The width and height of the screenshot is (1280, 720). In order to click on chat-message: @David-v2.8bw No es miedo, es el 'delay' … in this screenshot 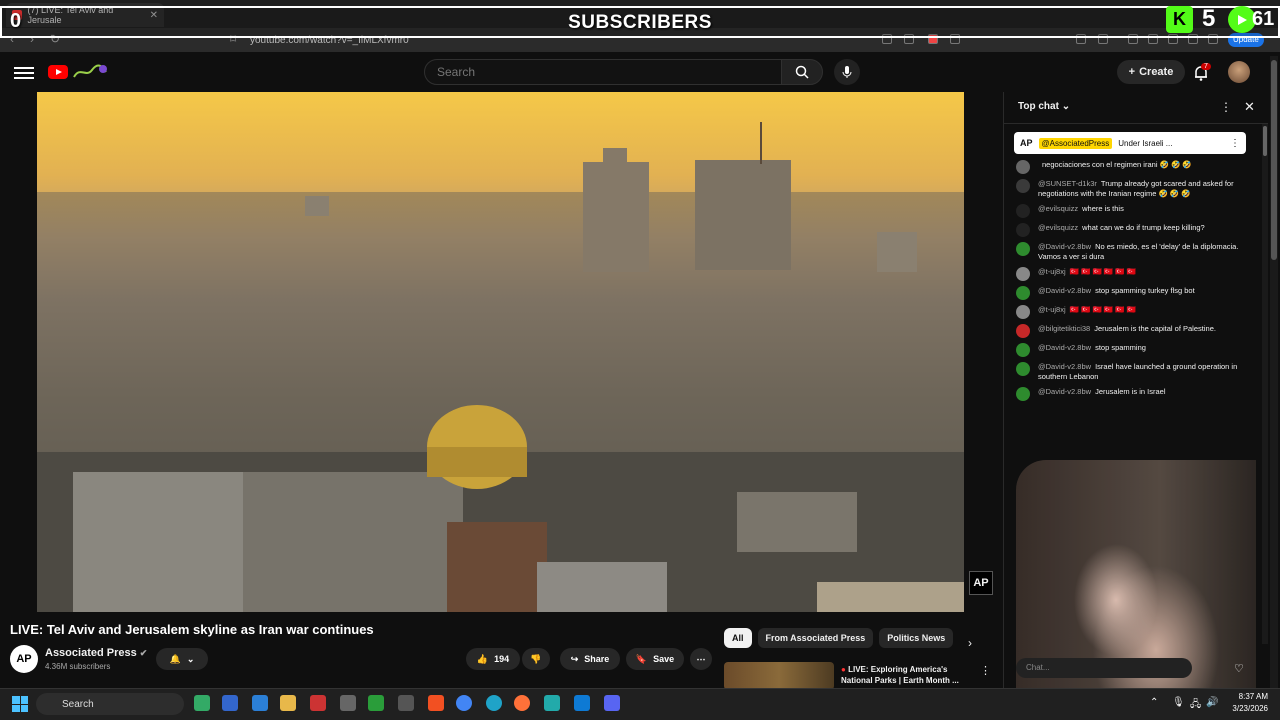, I will do `click(1131, 252)`.